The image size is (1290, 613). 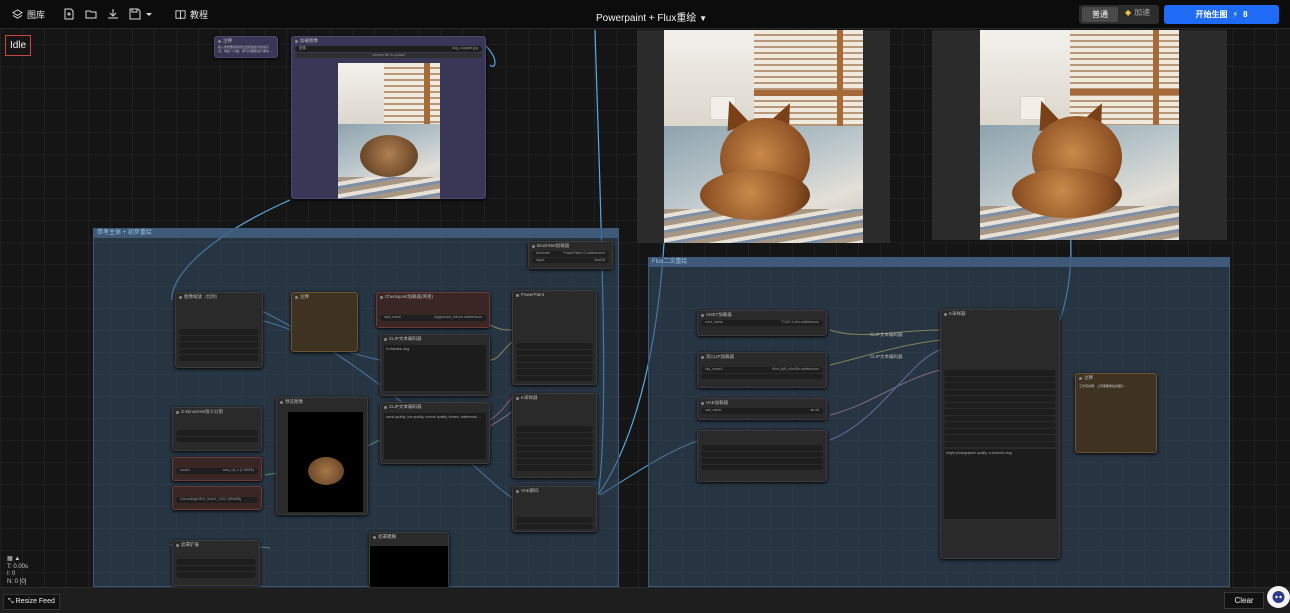 What do you see at coordinates (10, 559) in the screenshot?
I see `grid-icon: ▦` at bounding box center [10, 559].